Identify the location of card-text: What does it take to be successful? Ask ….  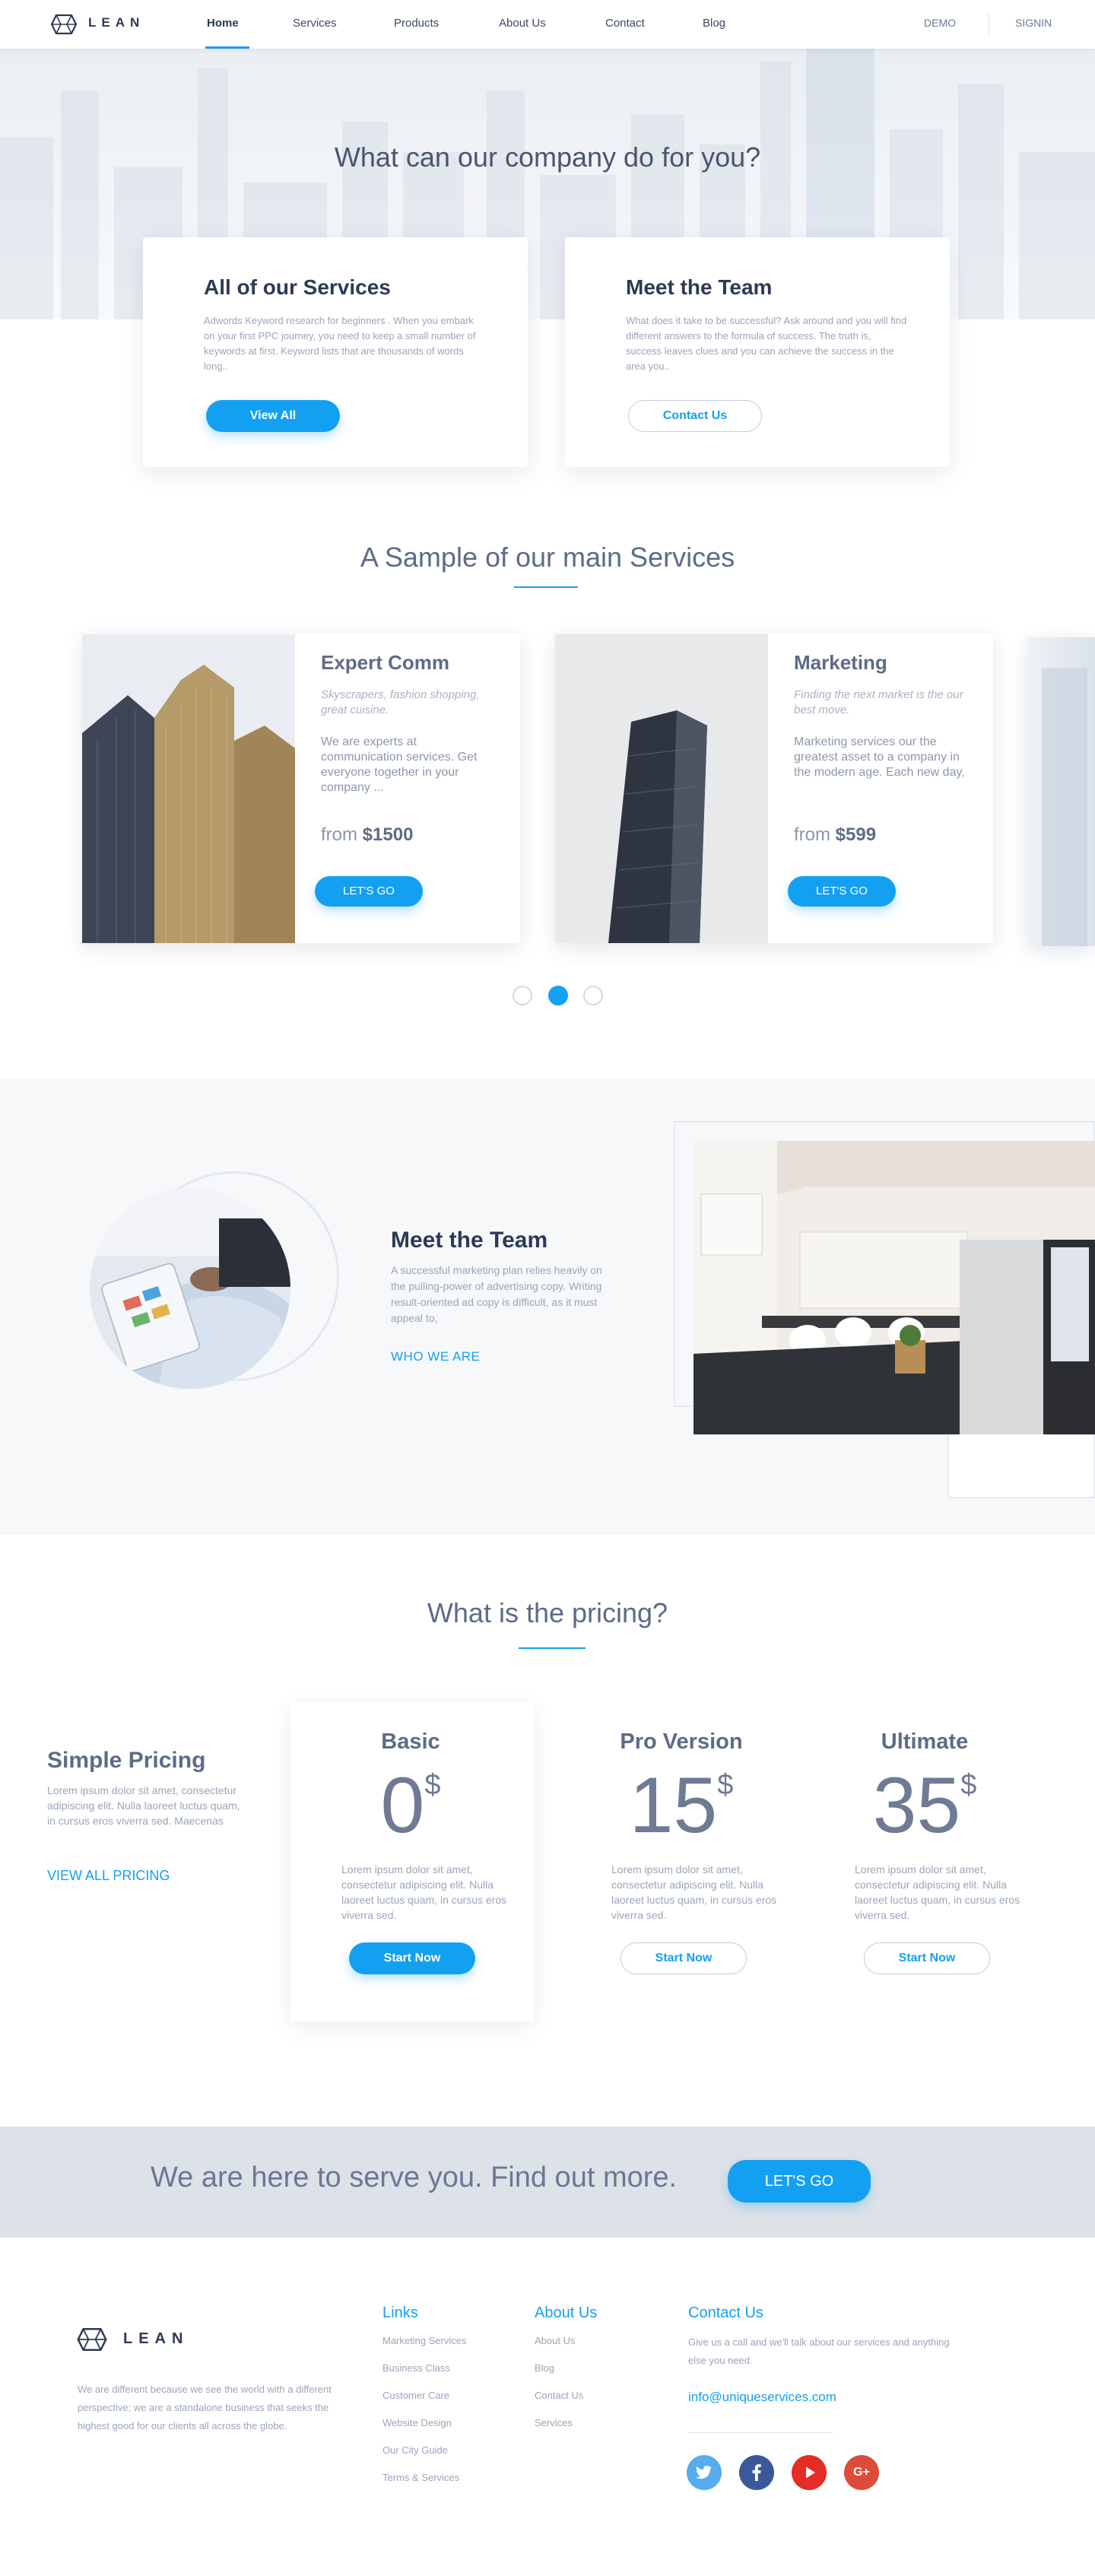
(766, 343).